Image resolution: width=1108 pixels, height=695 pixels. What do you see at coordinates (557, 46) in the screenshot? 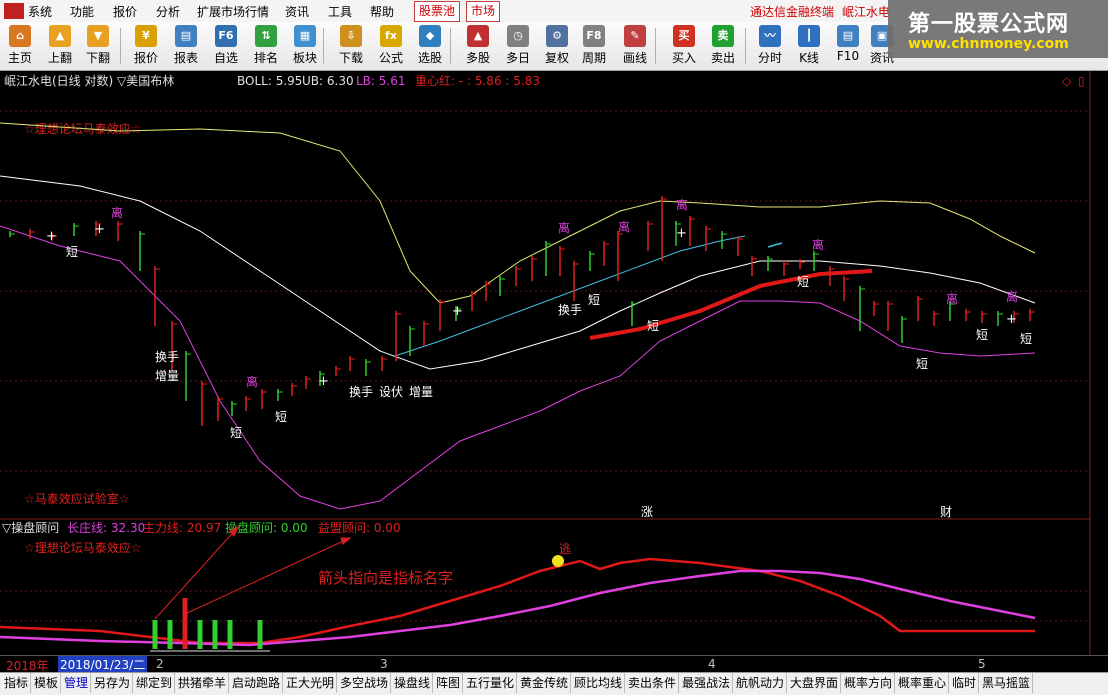
I see `toolbar-adjust-button: ⚙ 复权` at bounding box center [557, 46].